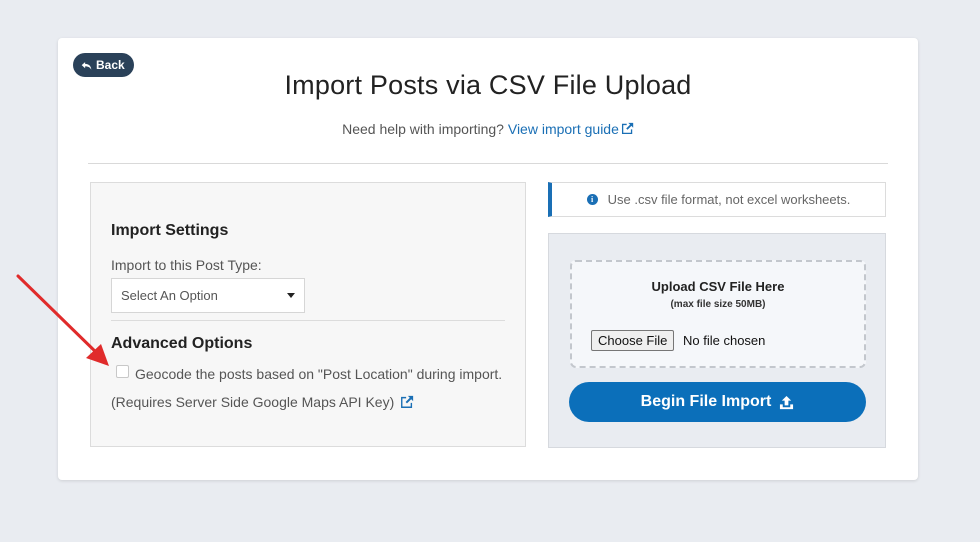  Describe the element at coordinates (718, 304) in the screenshot. I see `upload-subtitle: (max file size 50MB)` at that location.